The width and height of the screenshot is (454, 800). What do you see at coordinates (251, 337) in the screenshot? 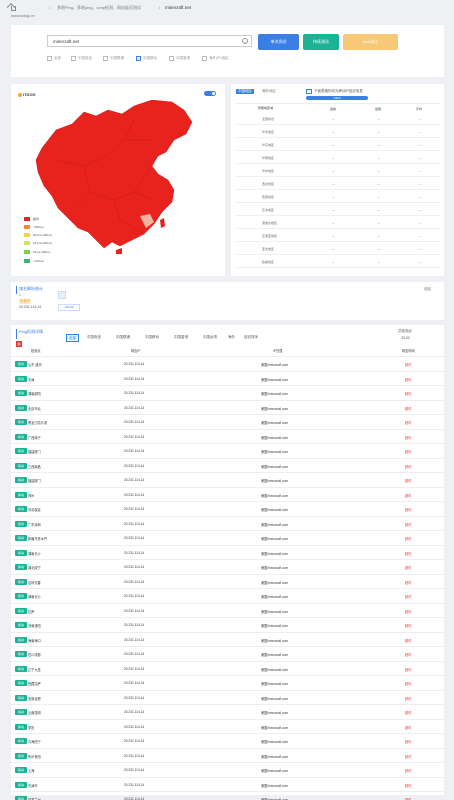
I see `filter-sort: 延迟排序` at bounding box center [251, 337].